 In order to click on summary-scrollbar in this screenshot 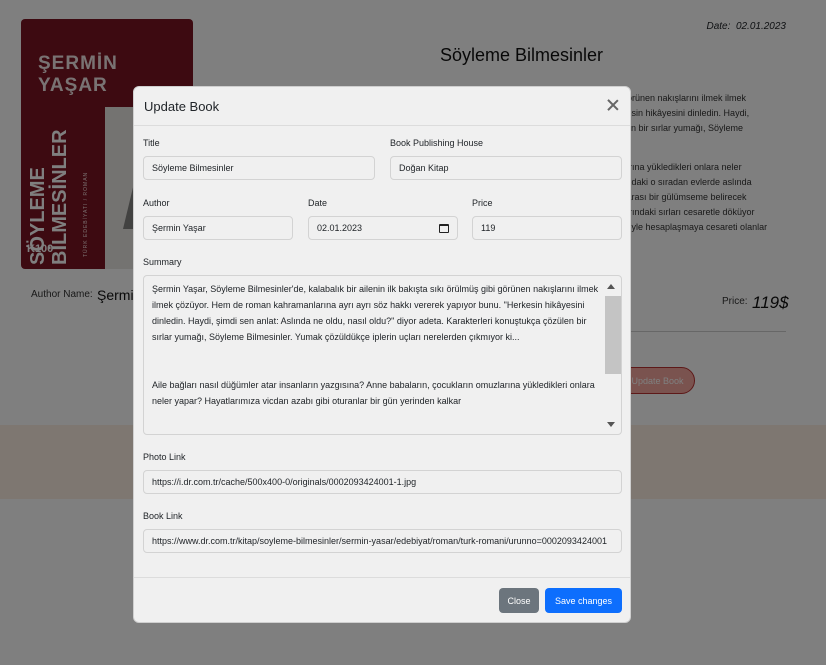, I will do `click(612, 355)`.